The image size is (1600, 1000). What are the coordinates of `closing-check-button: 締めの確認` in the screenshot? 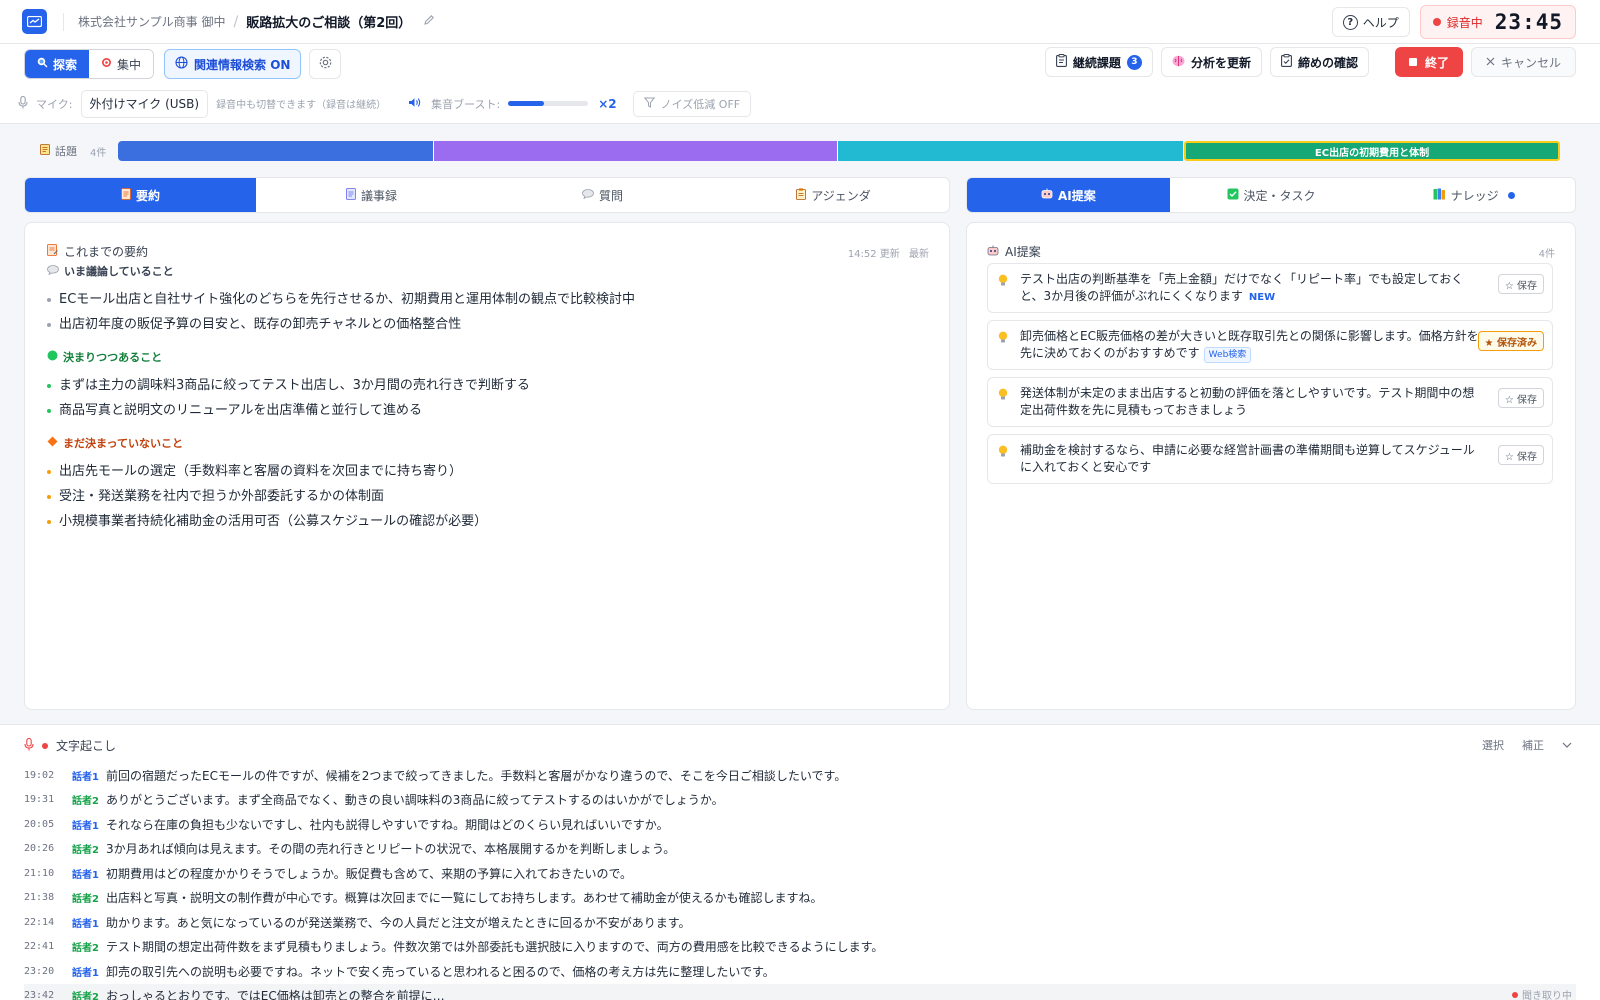 It's located at (1319, 62).